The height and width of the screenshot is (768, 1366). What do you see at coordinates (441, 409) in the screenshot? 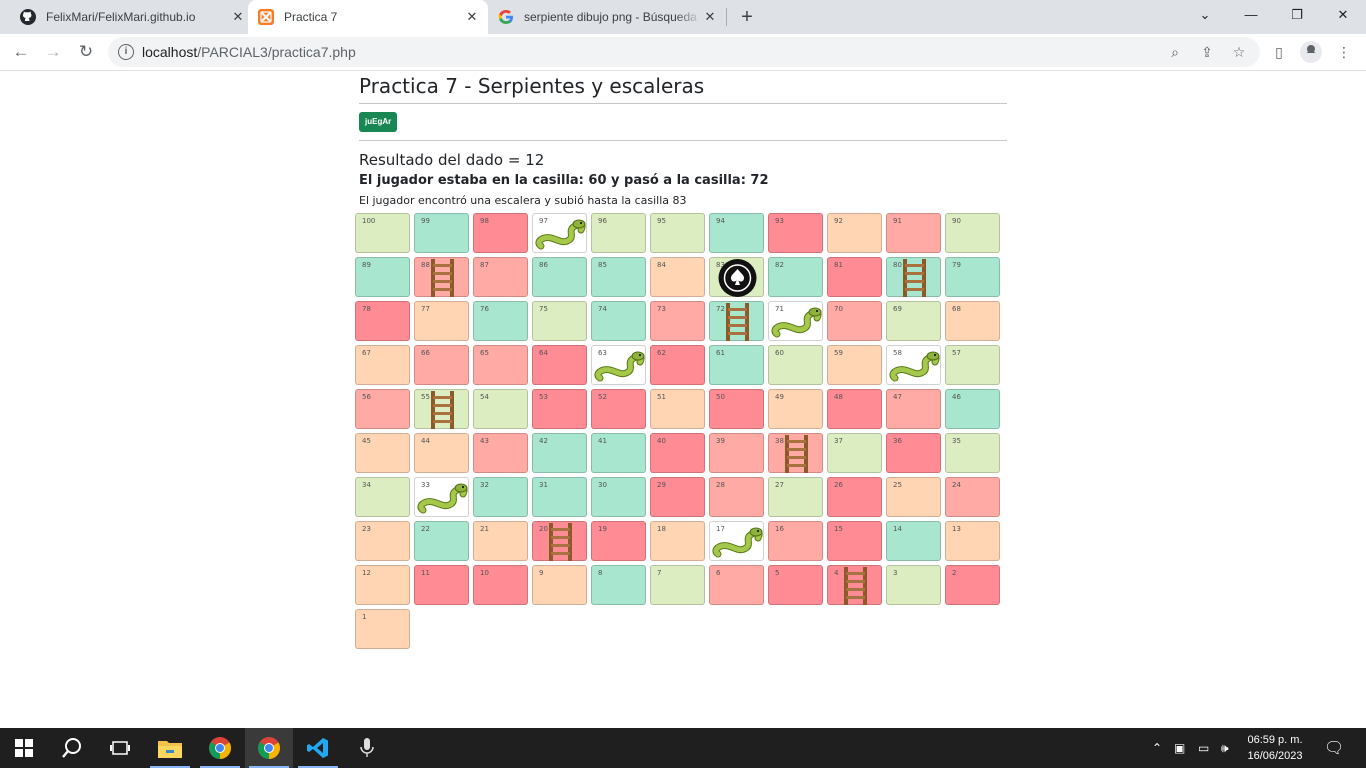
I see `board-cell: 55` at bounding box center [441, 409].